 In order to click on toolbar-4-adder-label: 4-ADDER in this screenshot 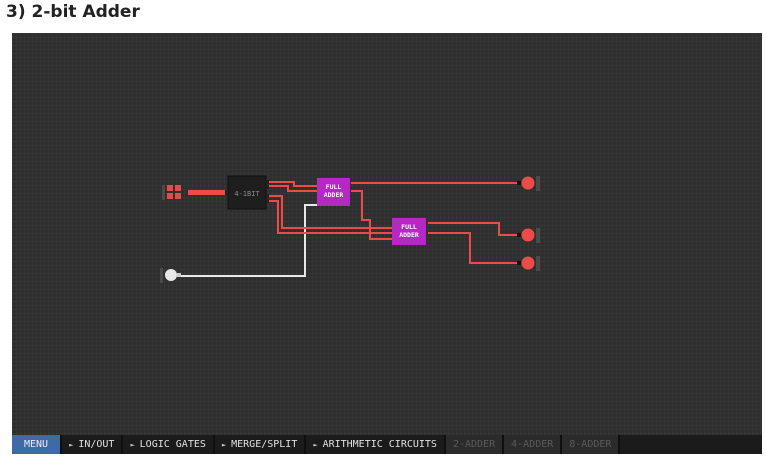, I will do `click(532, 444)`.